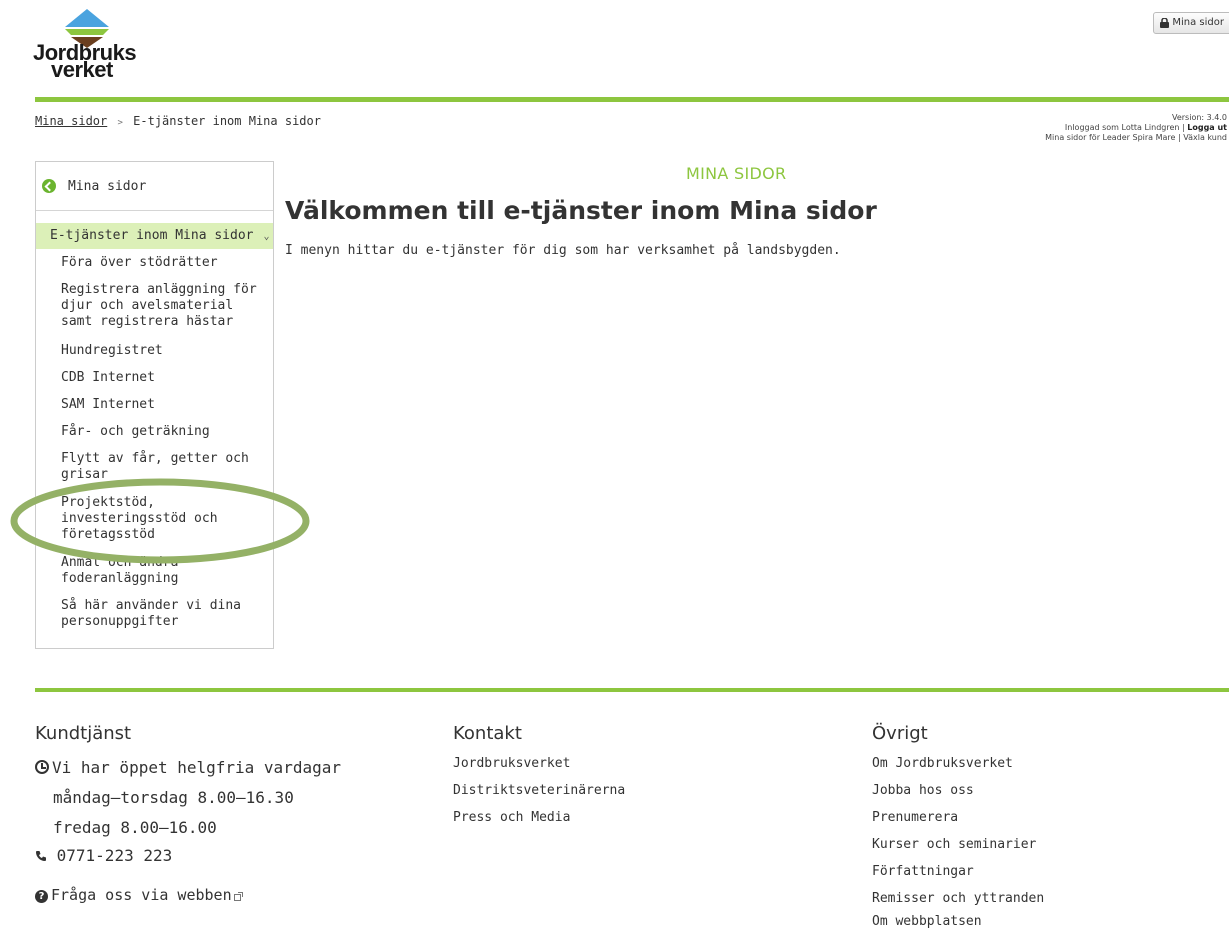  I want to click on footer-ovrigt-title: Övrigt, so click(900, 733).